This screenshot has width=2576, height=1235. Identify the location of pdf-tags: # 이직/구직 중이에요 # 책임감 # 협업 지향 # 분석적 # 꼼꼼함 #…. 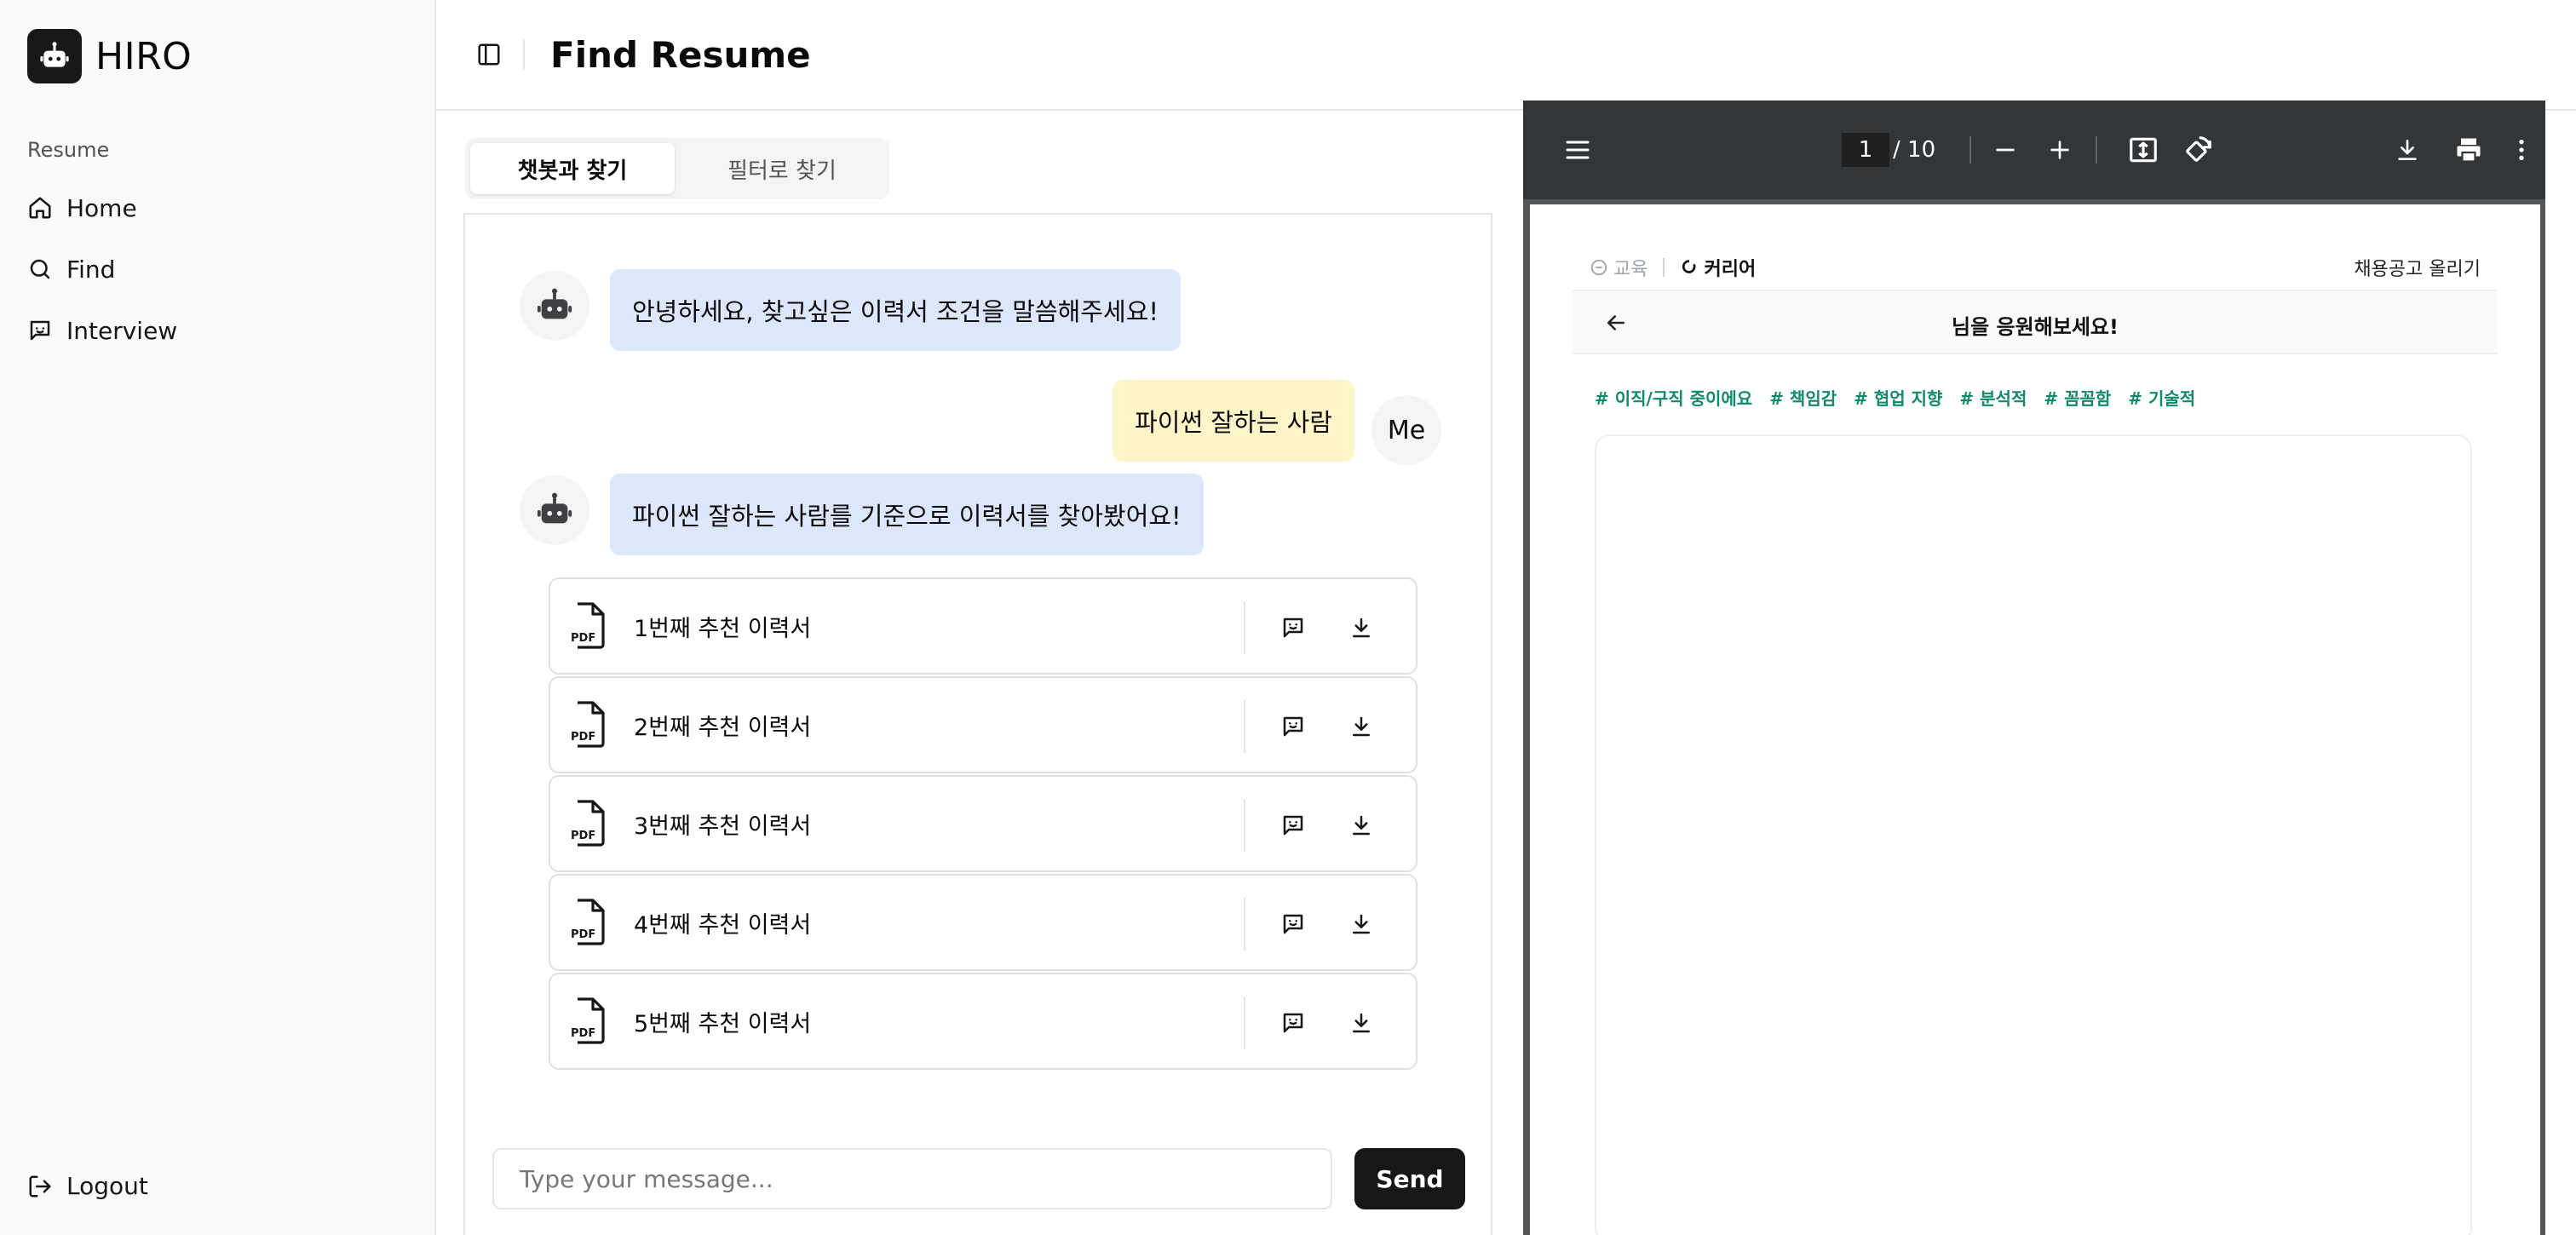
(1895, 397).